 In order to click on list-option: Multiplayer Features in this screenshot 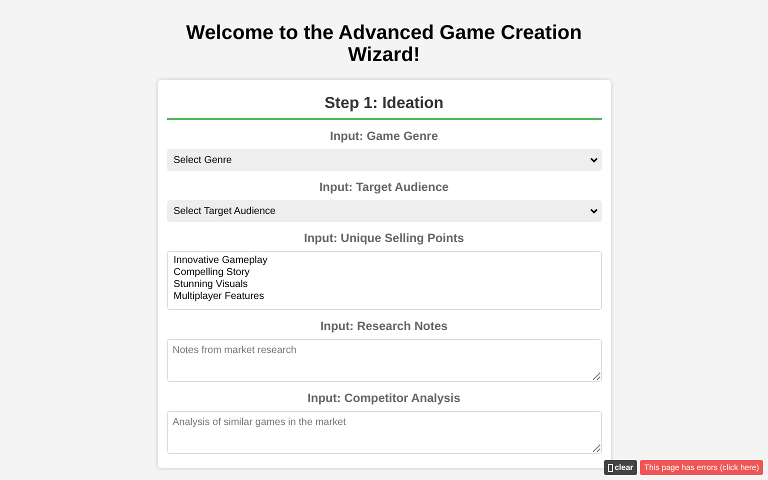, I will do `click(384, 297)`.